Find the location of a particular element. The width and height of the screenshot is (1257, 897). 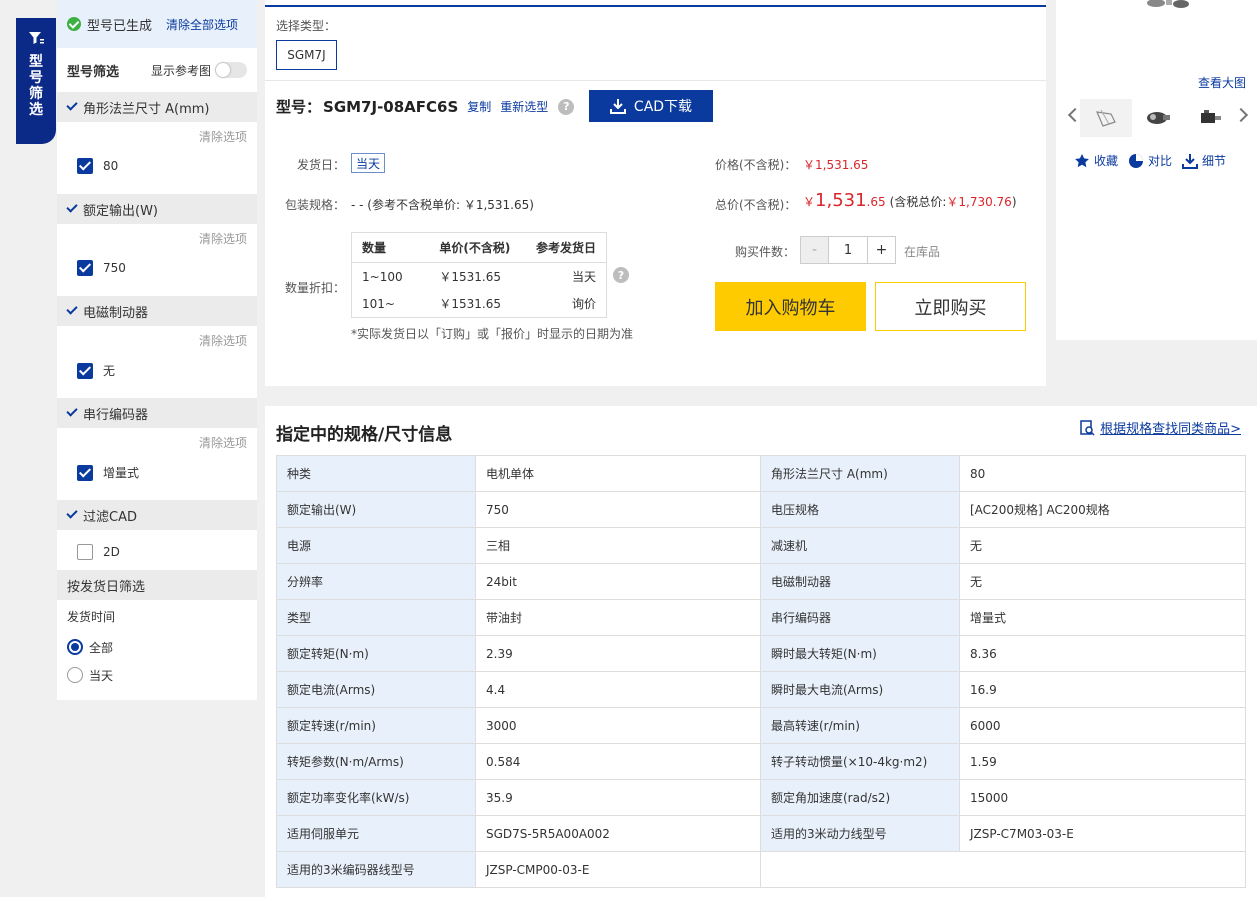

option-label: 750 is located at coordinates (114, 268).